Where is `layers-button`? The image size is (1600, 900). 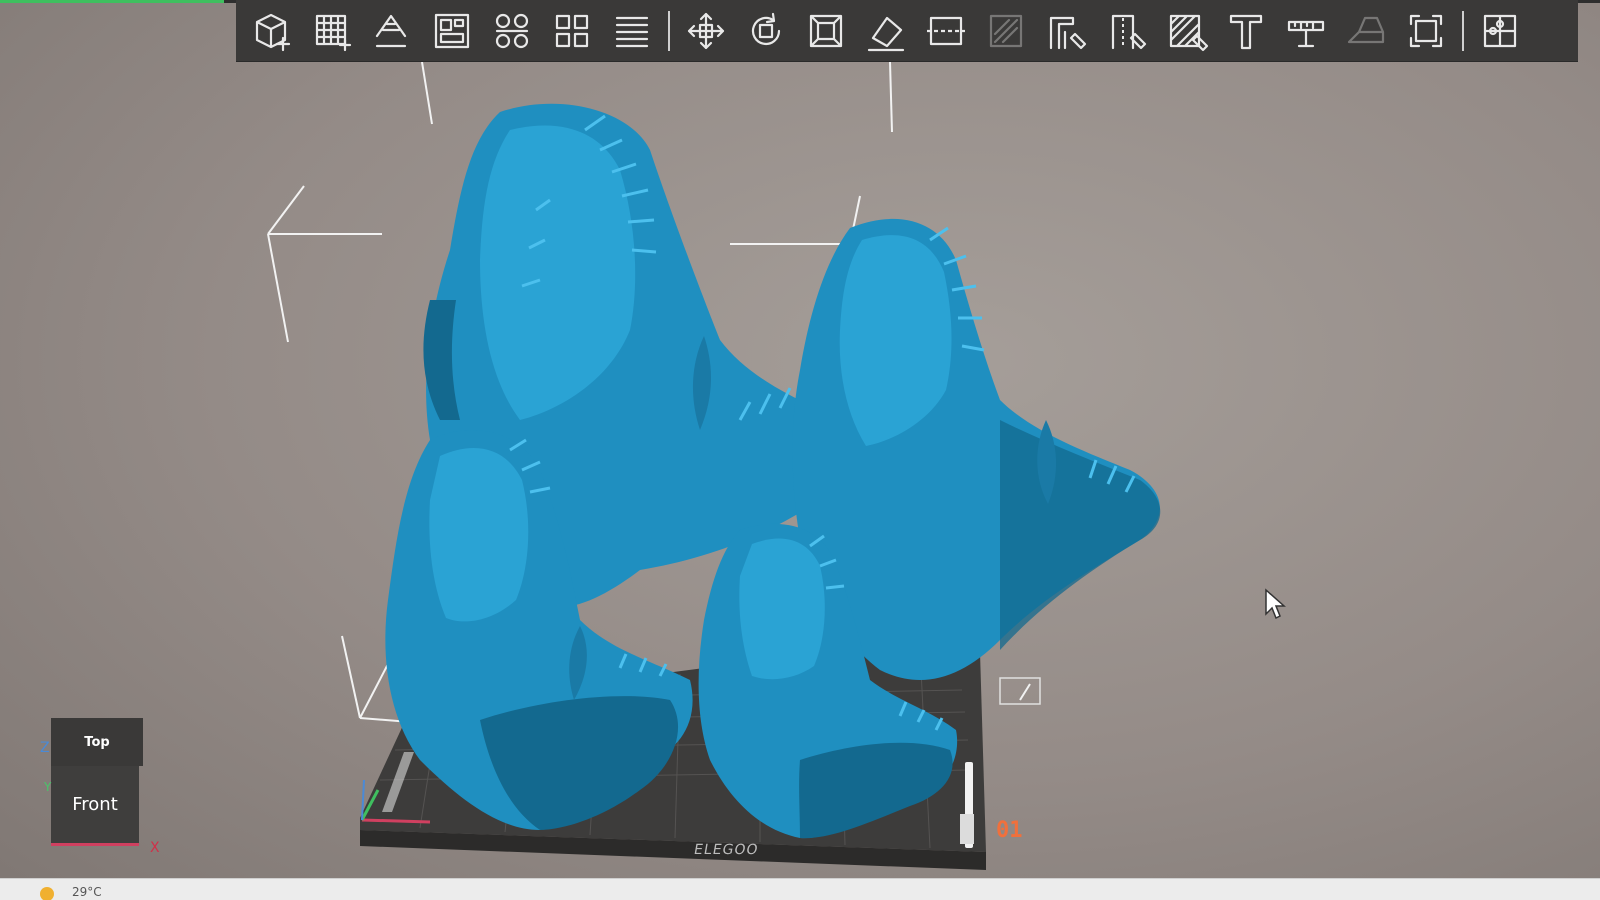
layers-button is located at coordinates (632, 31).